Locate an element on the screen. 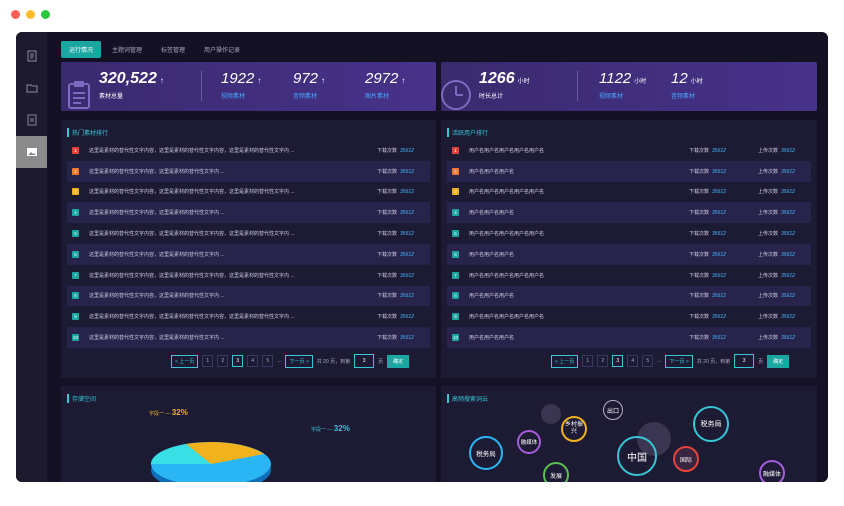 The image size is (844, 506). download-label: 下载次数 is located at coordinates (387, 296).